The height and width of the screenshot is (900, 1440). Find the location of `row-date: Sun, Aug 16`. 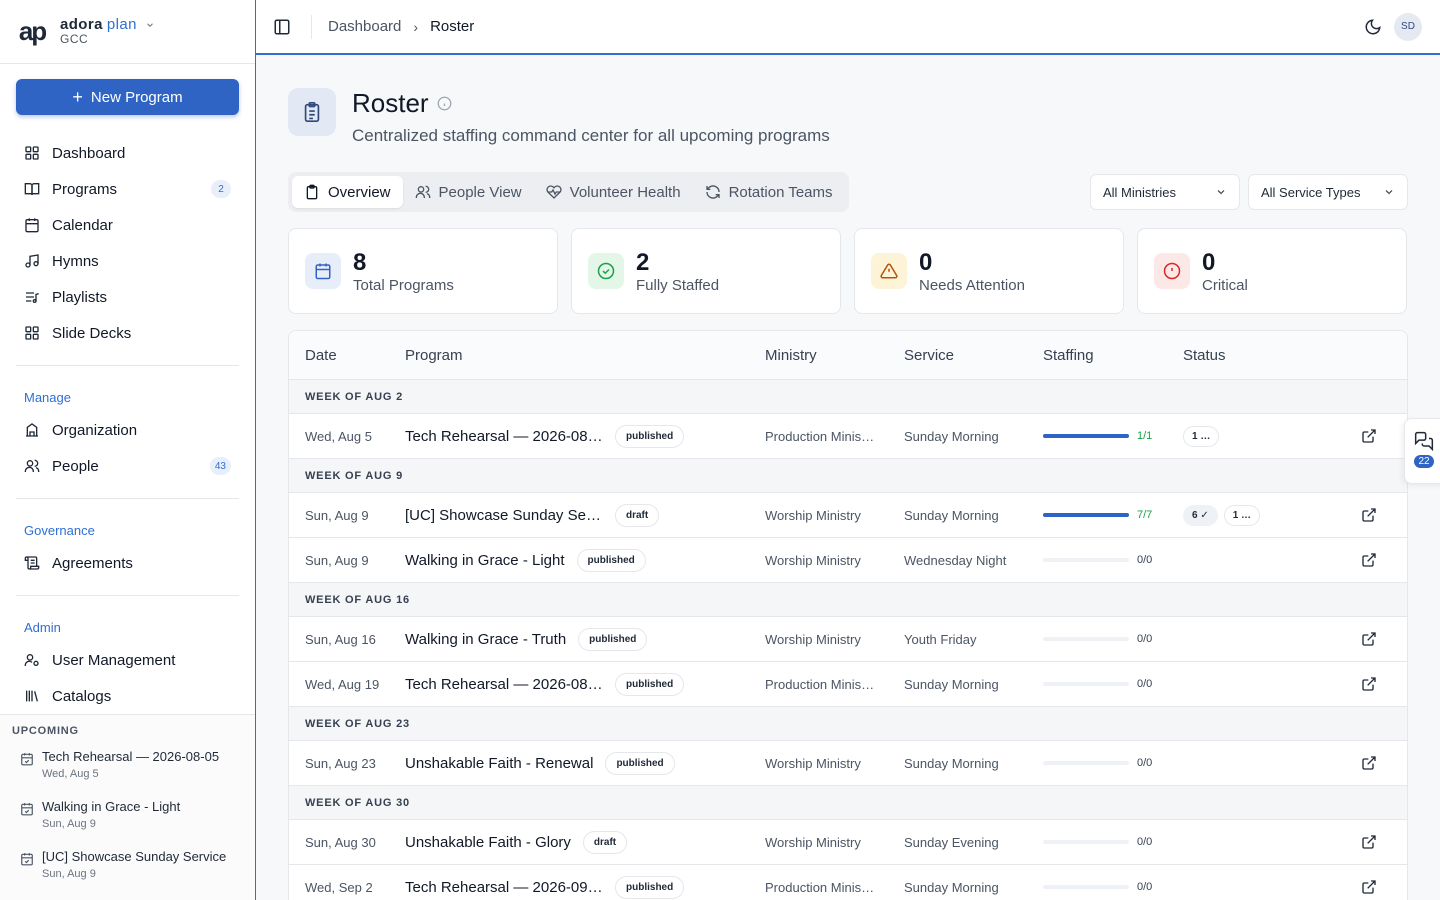

row-date: Sun, Aug 16 is located at coordinates (340, 639).